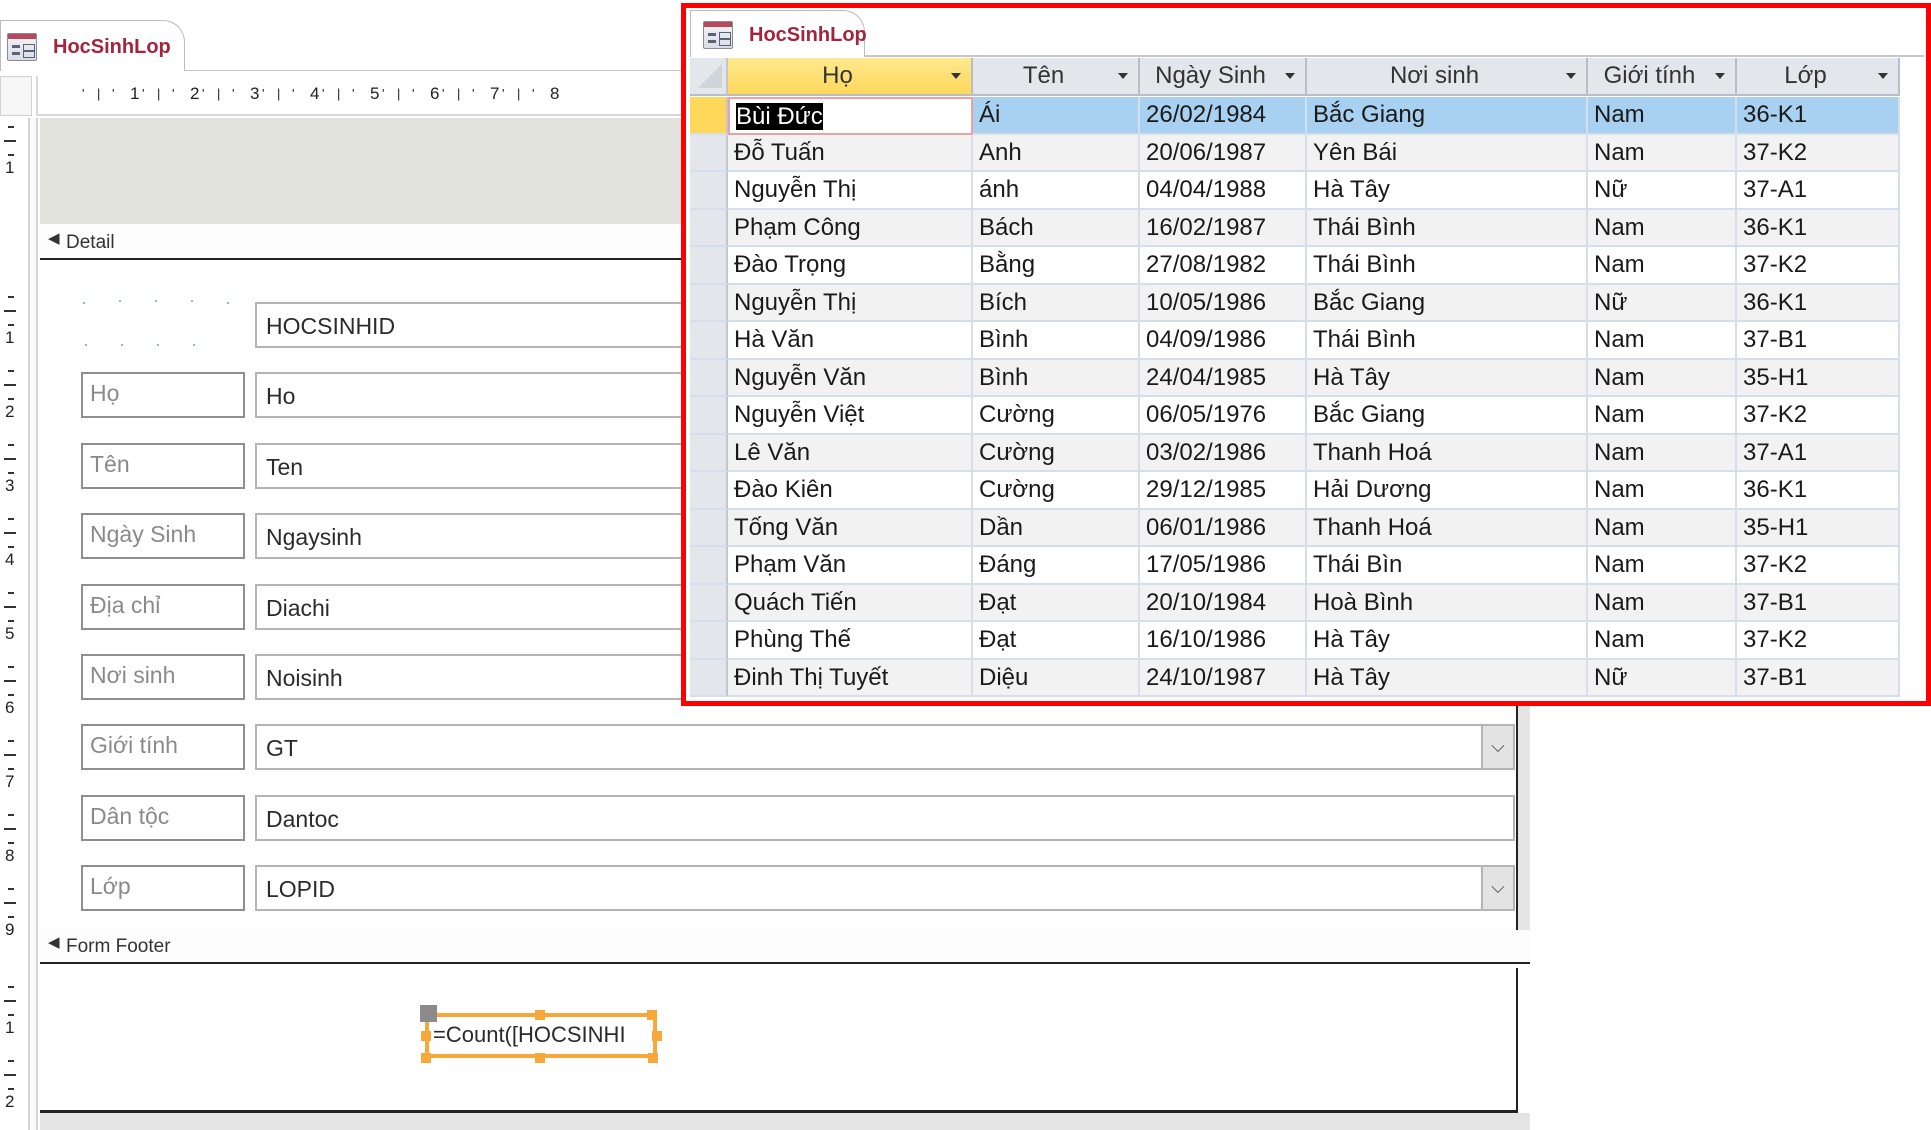 The image size is (1931, 1130). What do you see at coordinates (850, 228) in the screenshot?
I see `table-cell: Phạm Công` at bounding box center [850, 228].